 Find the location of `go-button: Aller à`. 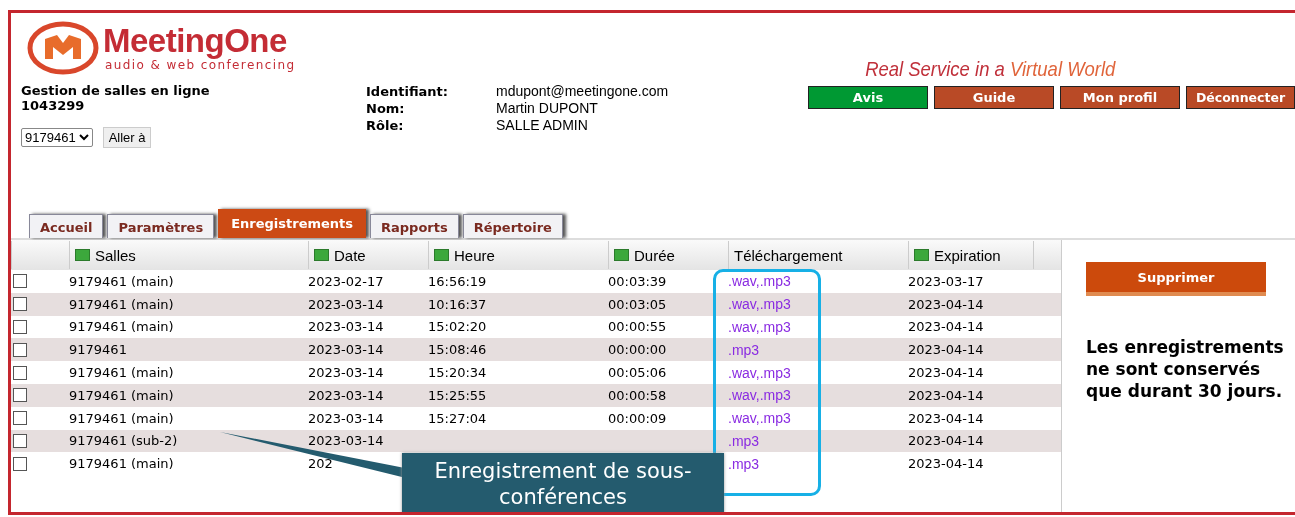

go-button: Aller à is located at coordinates (127, 137).